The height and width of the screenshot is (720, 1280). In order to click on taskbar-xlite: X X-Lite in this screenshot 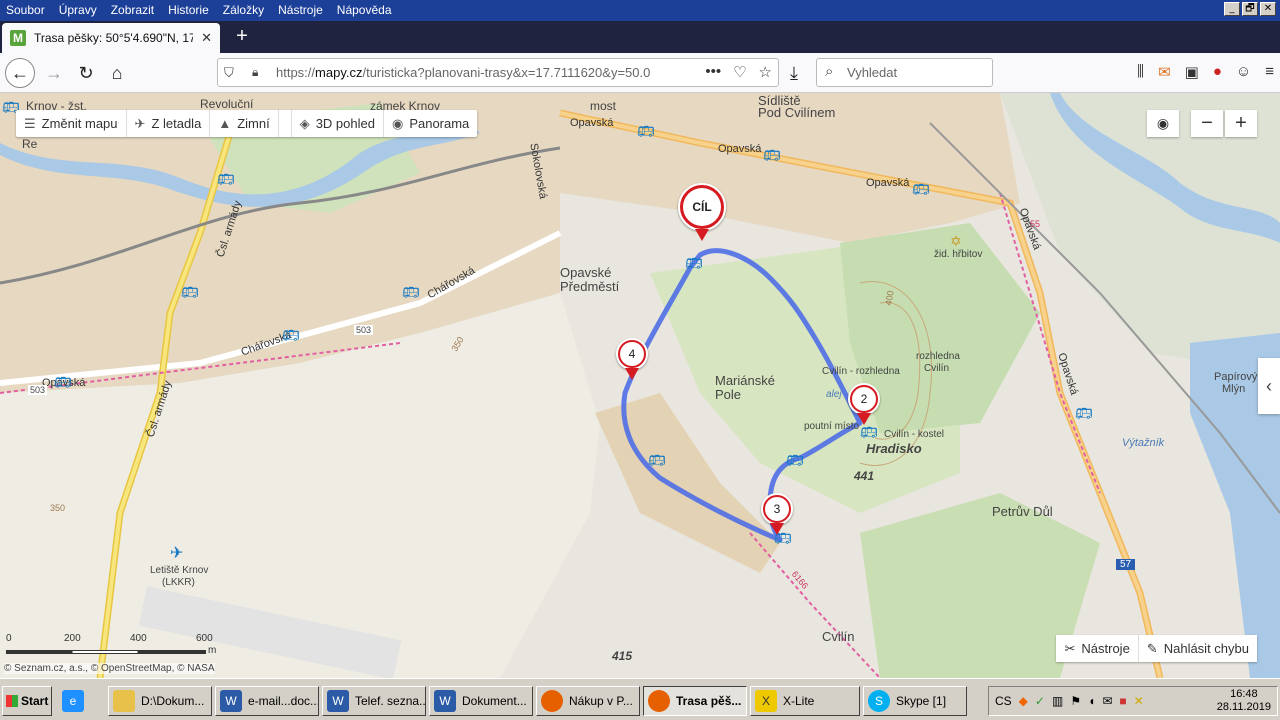, I will do `click(805, 701)`.